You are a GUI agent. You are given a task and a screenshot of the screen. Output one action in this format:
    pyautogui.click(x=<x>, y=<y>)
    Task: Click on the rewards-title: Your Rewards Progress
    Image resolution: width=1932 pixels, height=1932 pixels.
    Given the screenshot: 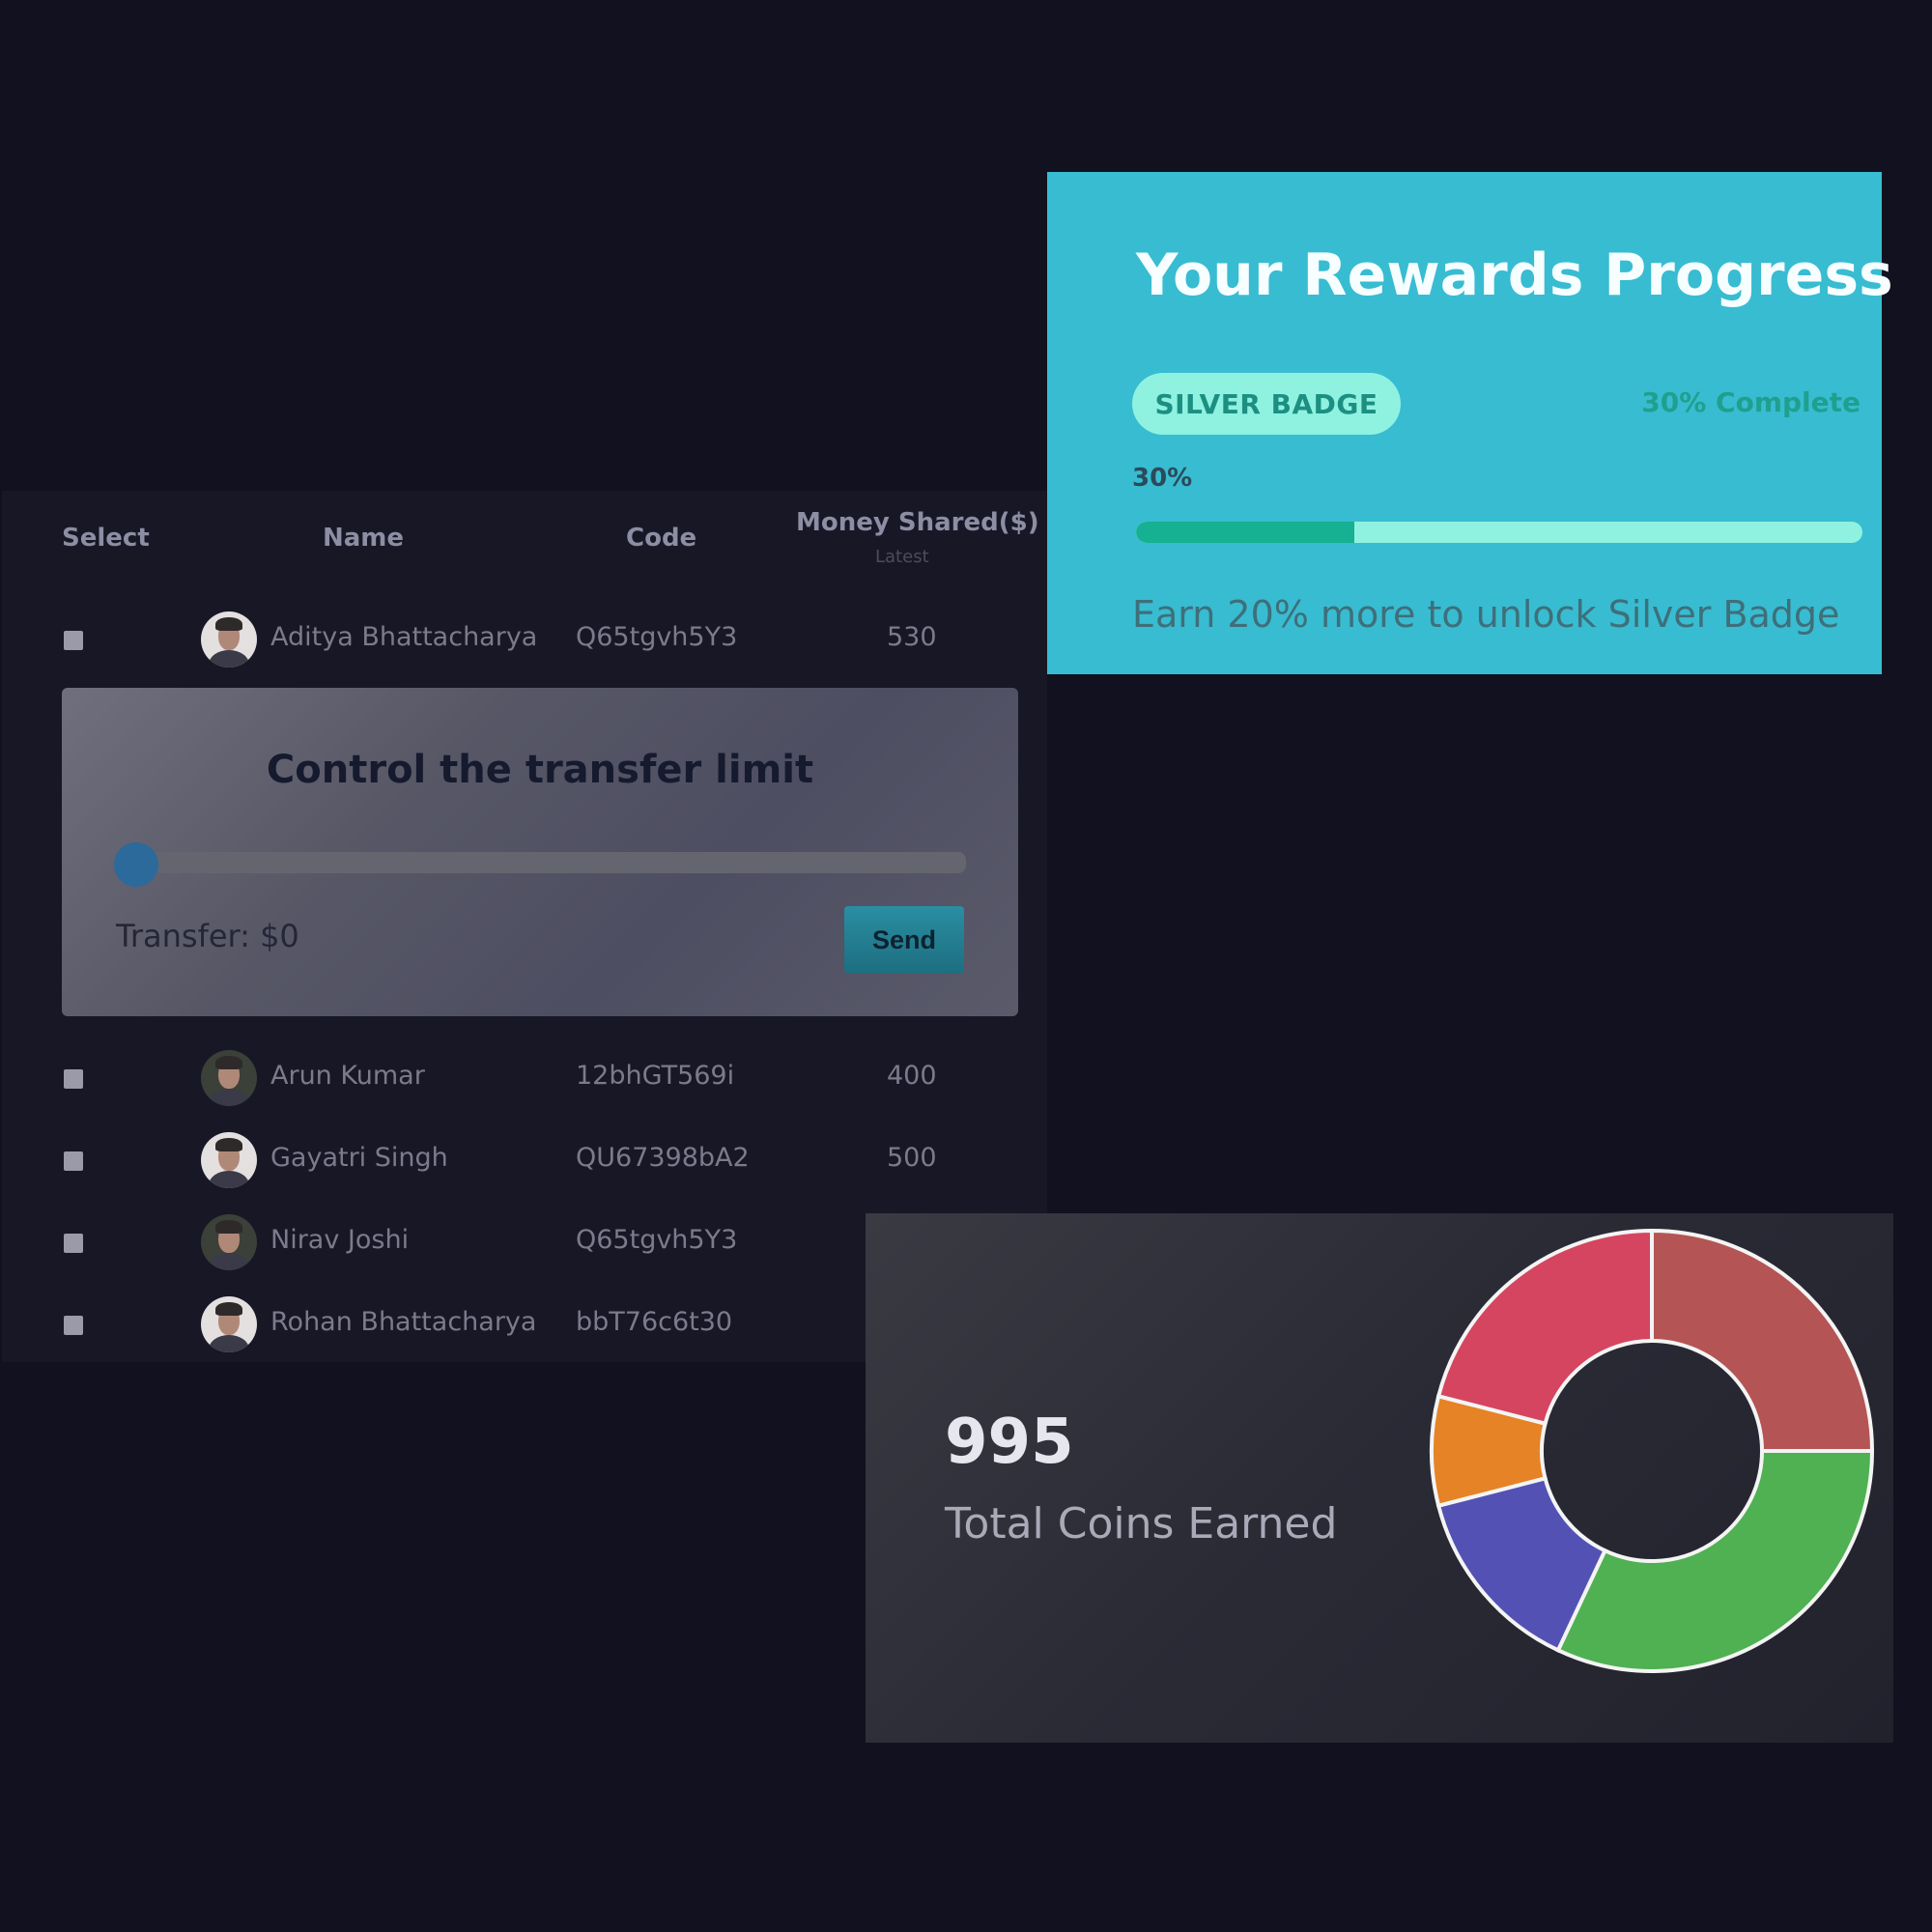 What is the action you would take?
    pyautogui.click(x=1514, y=275)
    